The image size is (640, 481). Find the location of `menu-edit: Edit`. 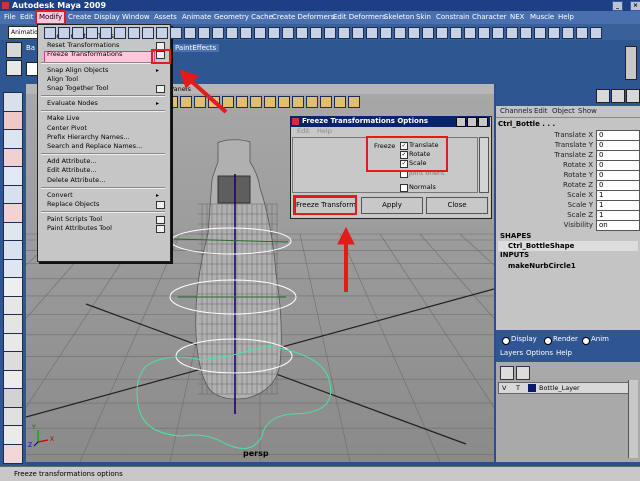

menu-edit: Edit is located at coordinates (27, 17).